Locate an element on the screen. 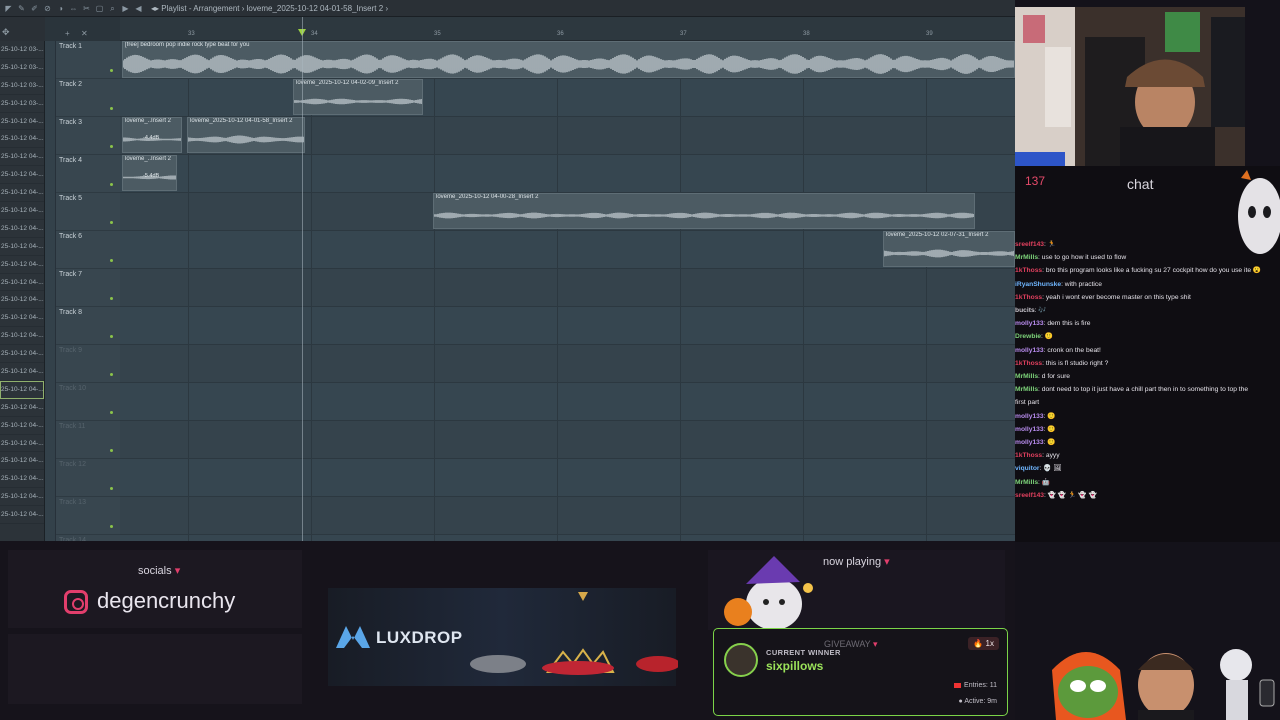 This screenshot has width=1280, height=720. select-box-icon: ▢ is located at coordinates (99, 8).